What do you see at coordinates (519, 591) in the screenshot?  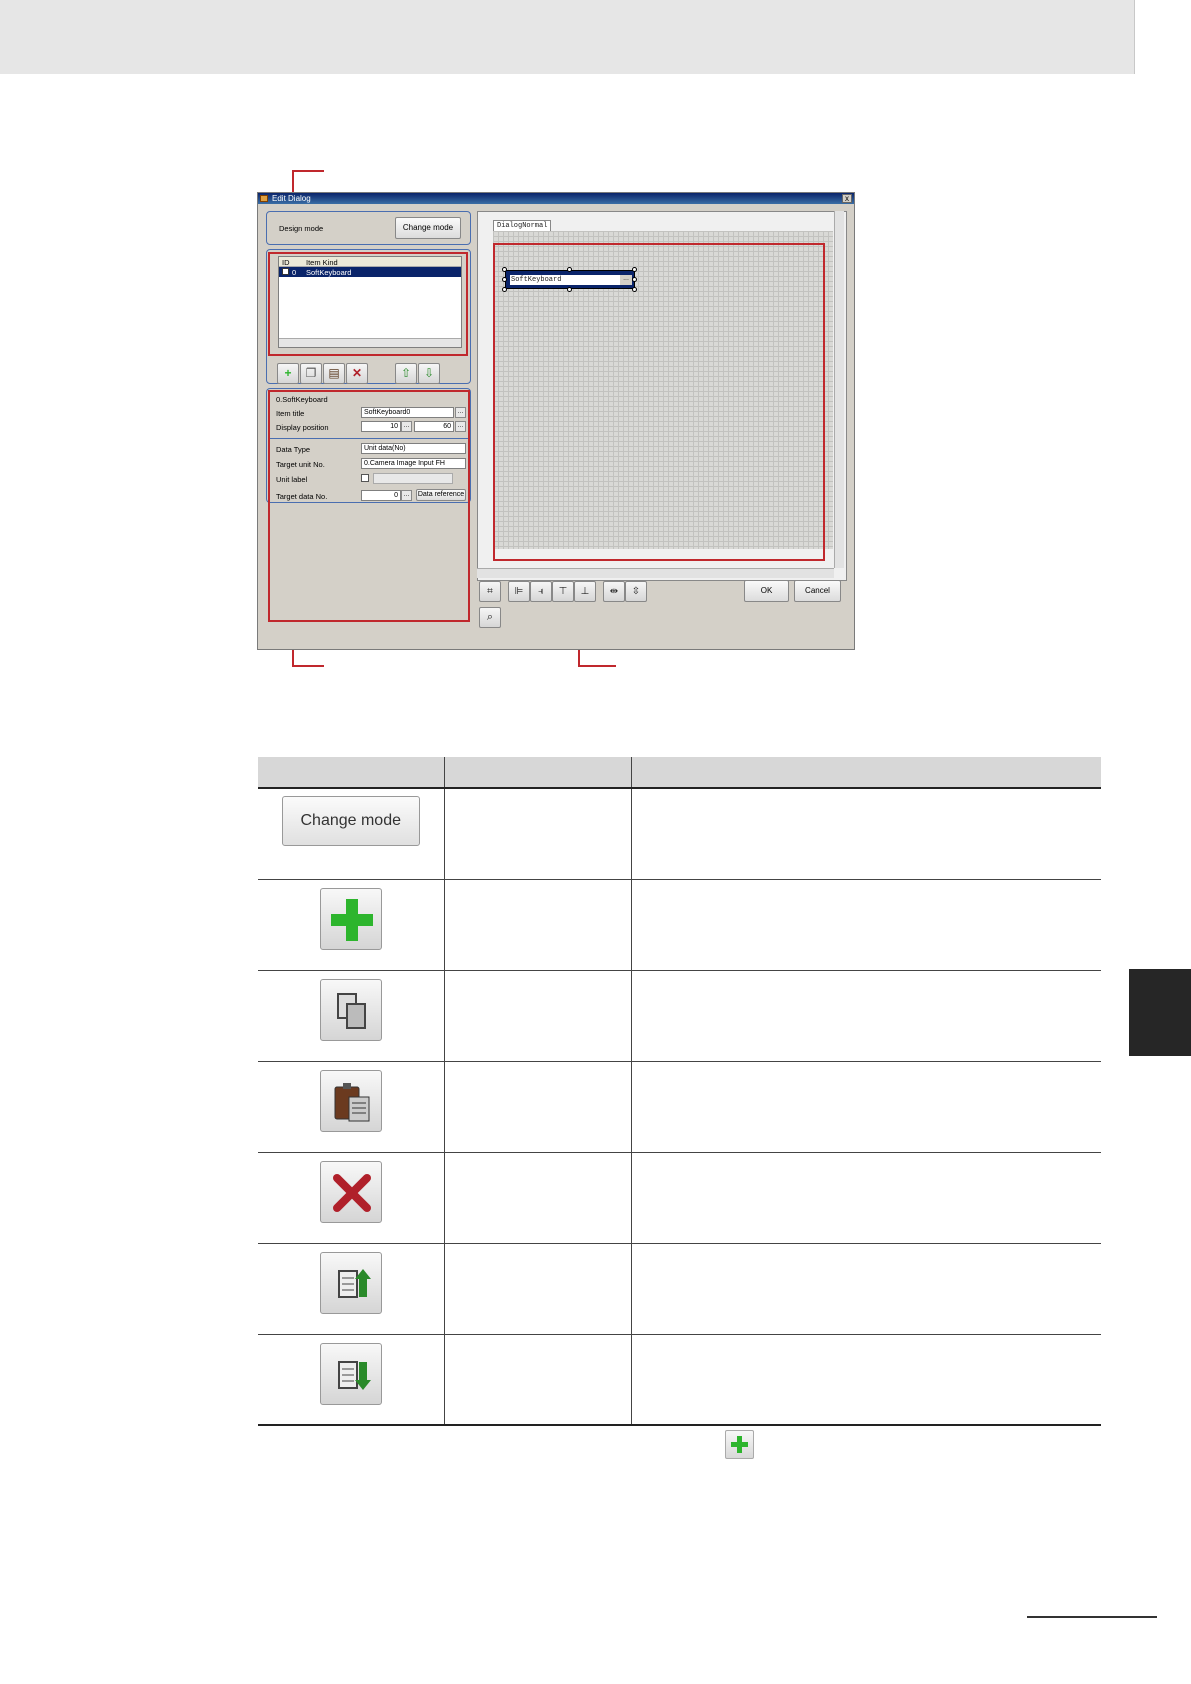 I see `align-left-button: ⊫` at bounding box center [519, 591].